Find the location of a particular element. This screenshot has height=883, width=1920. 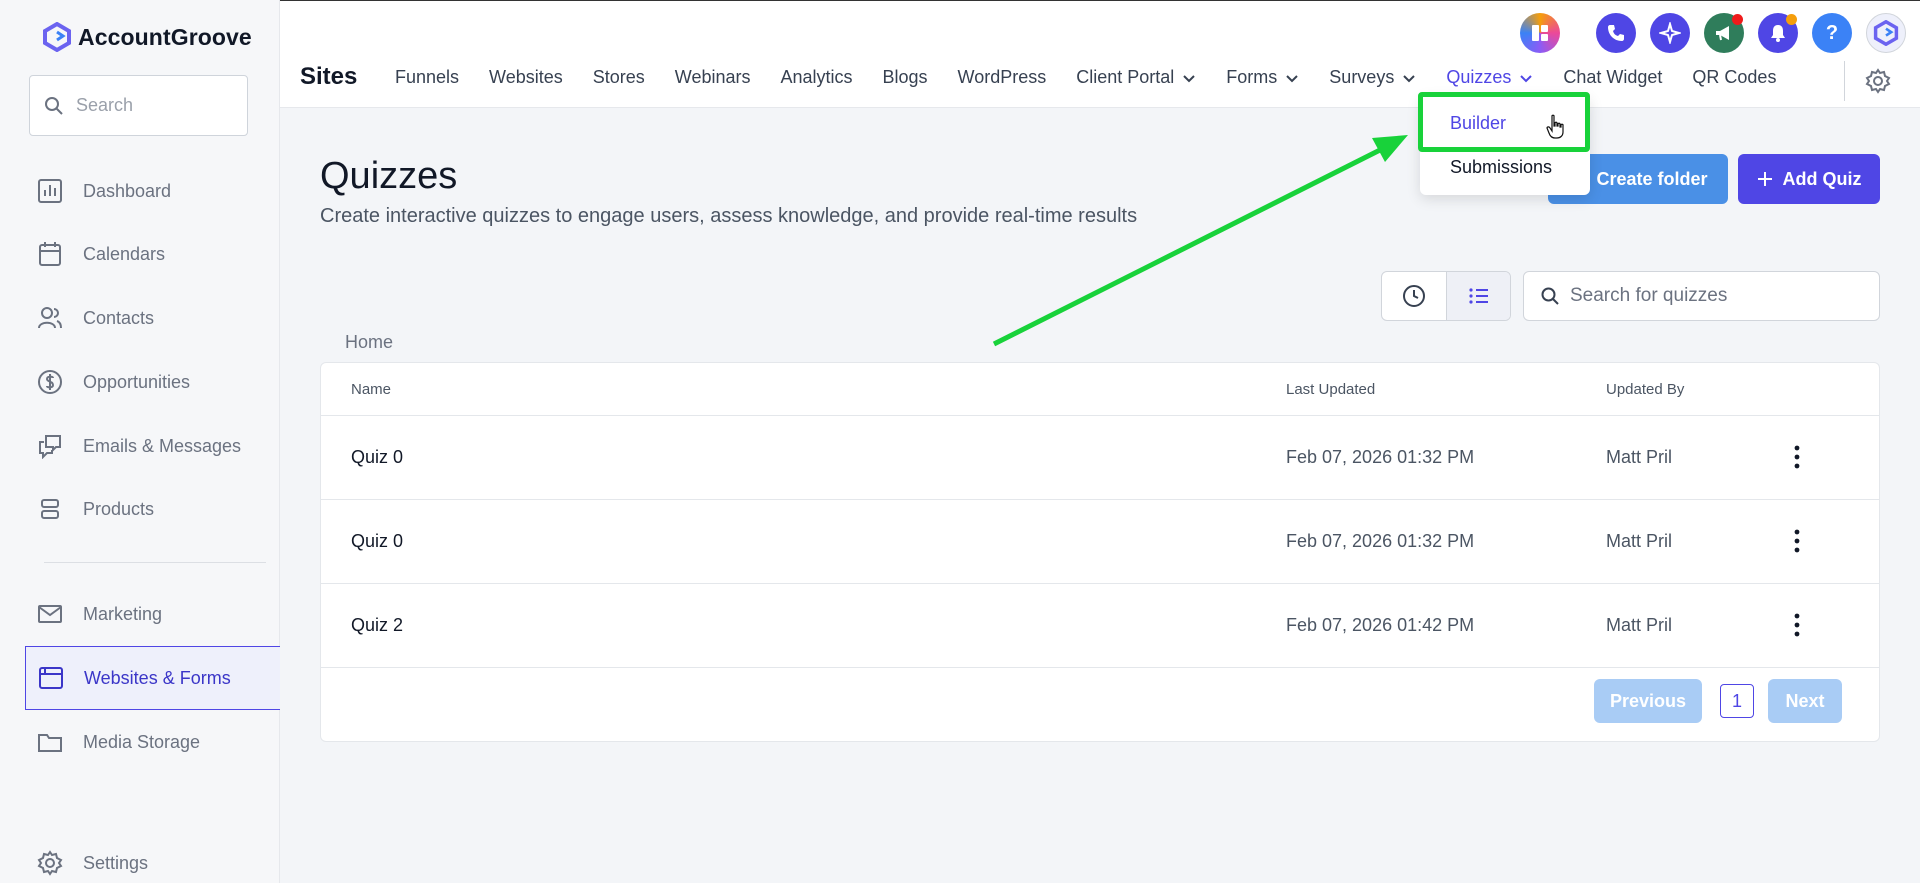

column-header-updated-by: Updated By is located at coordinates (1645, 389).